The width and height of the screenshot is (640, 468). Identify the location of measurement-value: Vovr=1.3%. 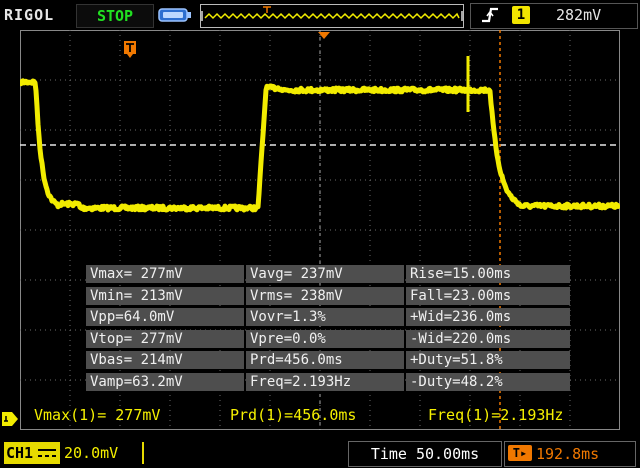
(325, 317).